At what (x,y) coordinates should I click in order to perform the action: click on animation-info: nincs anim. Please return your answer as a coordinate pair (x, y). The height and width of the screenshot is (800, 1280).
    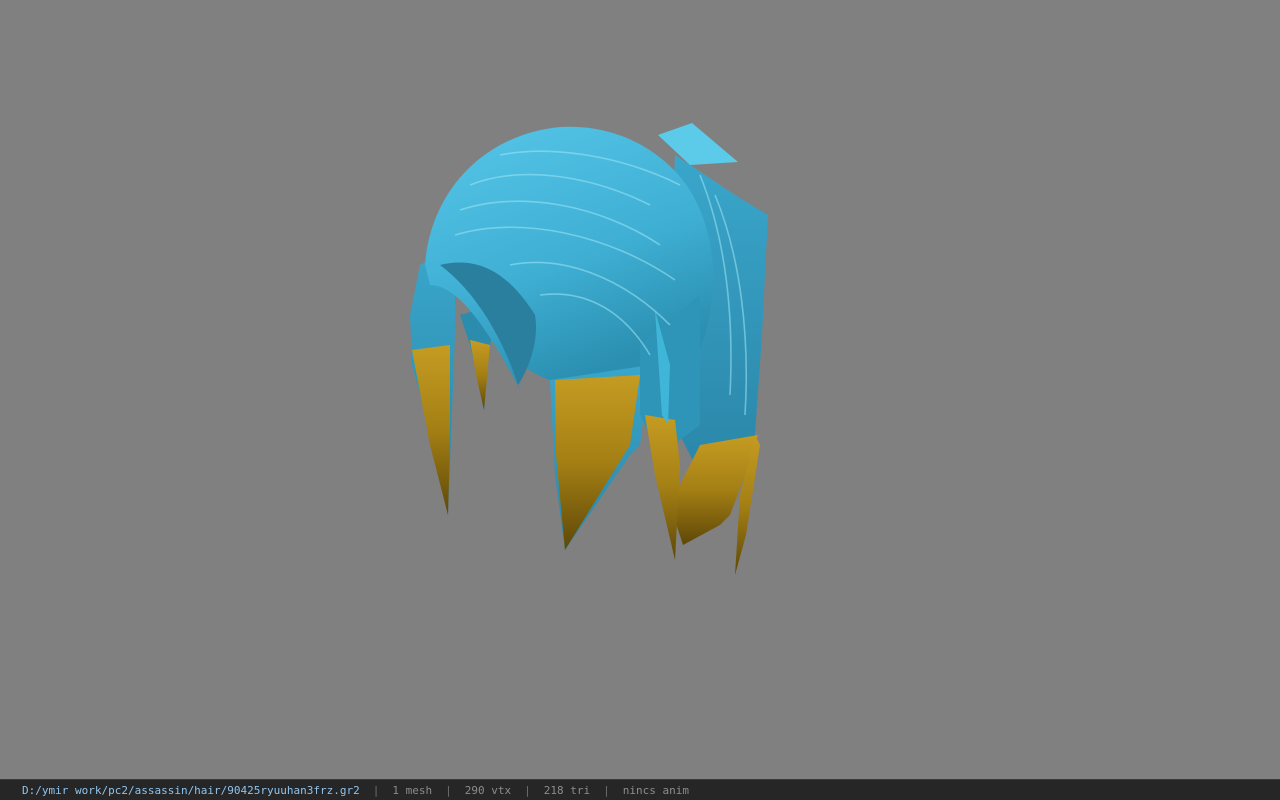
    Looking at the image, I should click on (655, 790).